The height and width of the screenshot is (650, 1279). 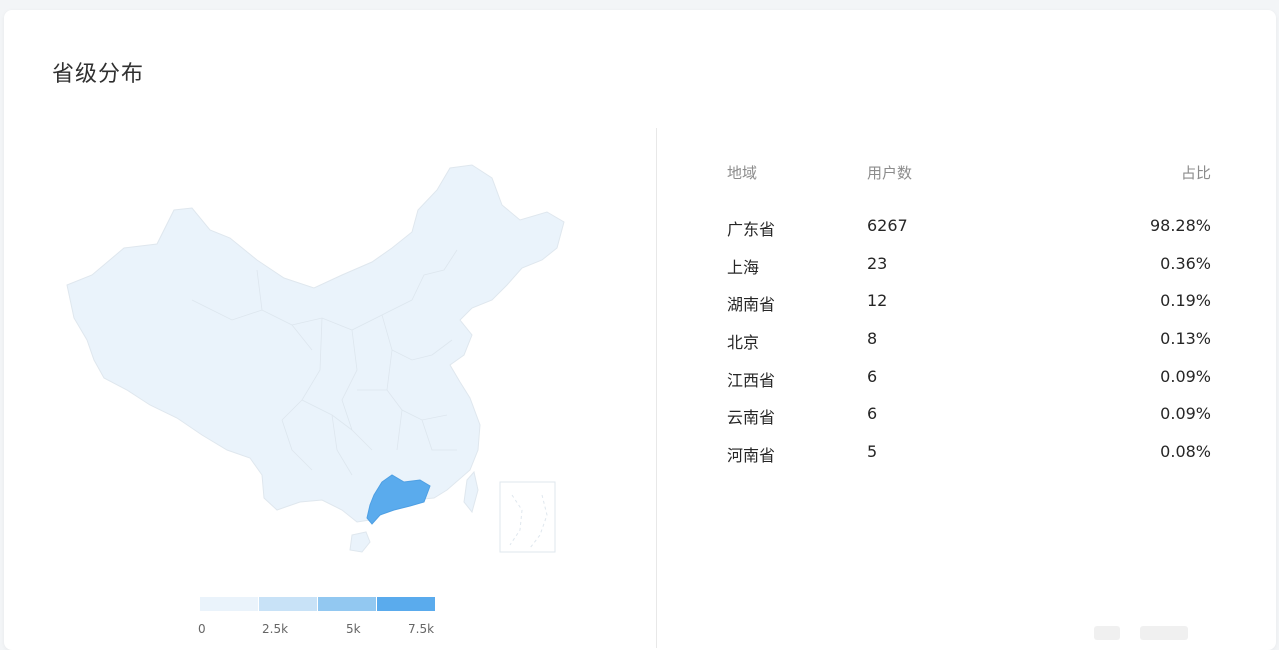 What do you see at coordinates (98, 74) in the screenshot?
I see `section-title: 省级分布` at bounding box center [98, 74].